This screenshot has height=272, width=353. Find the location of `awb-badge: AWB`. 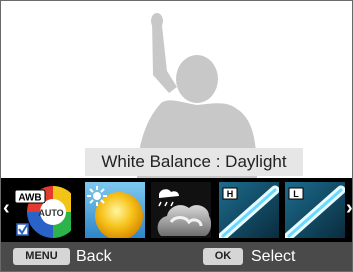

awb-badge: AWB is located at coordinates (29, 198).